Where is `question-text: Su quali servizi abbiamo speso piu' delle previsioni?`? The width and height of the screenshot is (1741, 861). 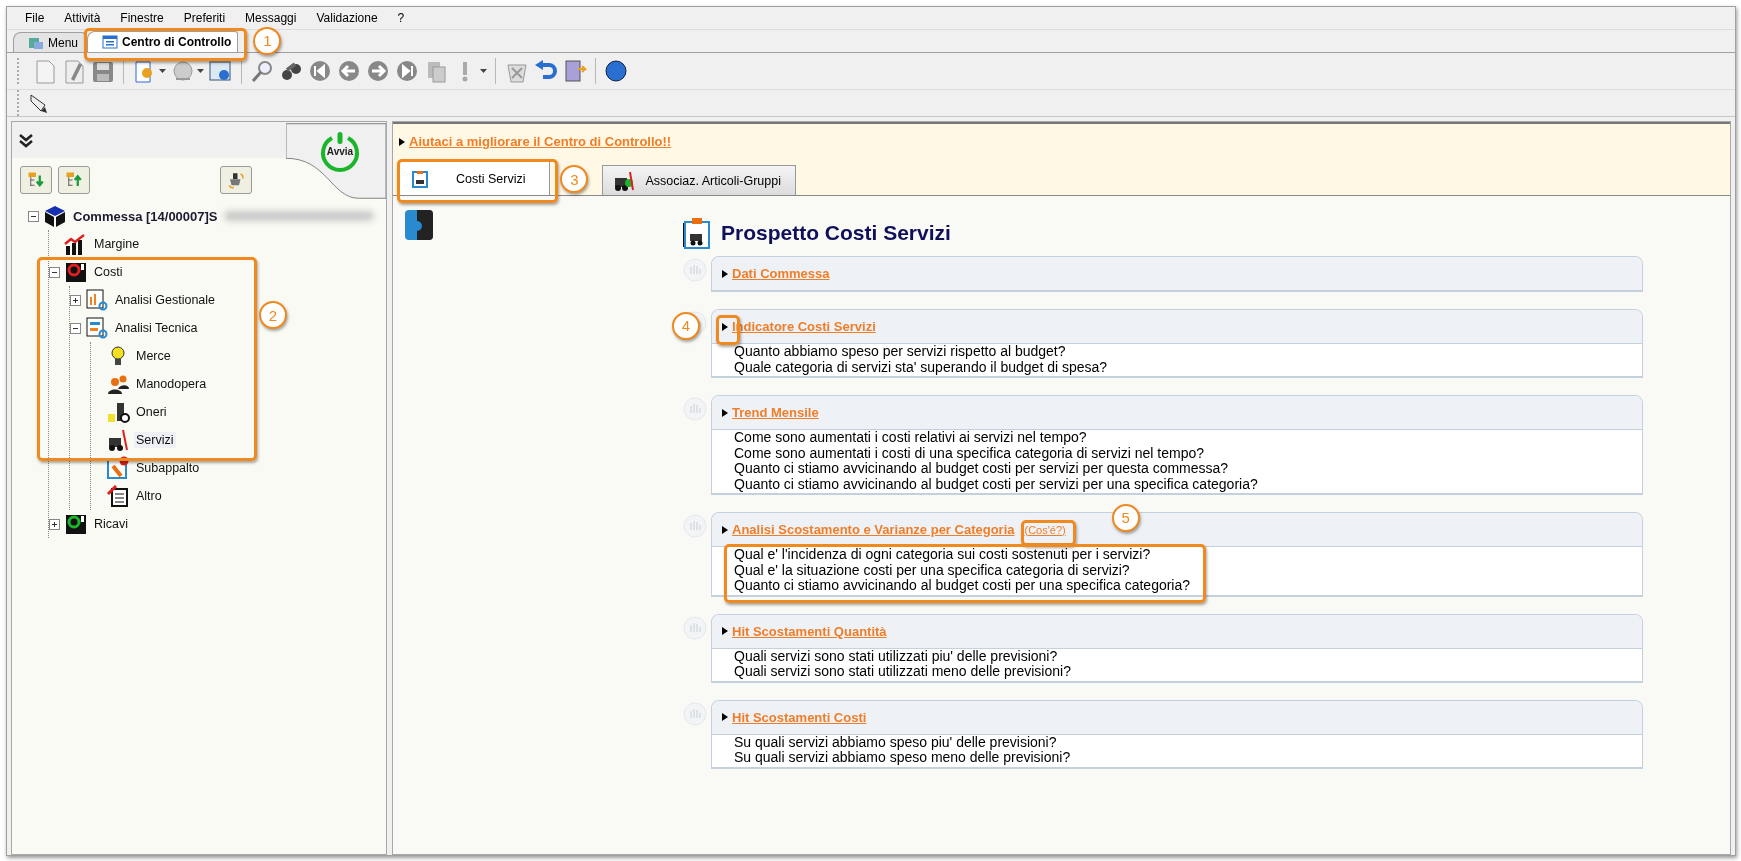 question-text: Su quali servizi abbiamo speso piu' delle previsioni? is located at coordinates (895, 742).